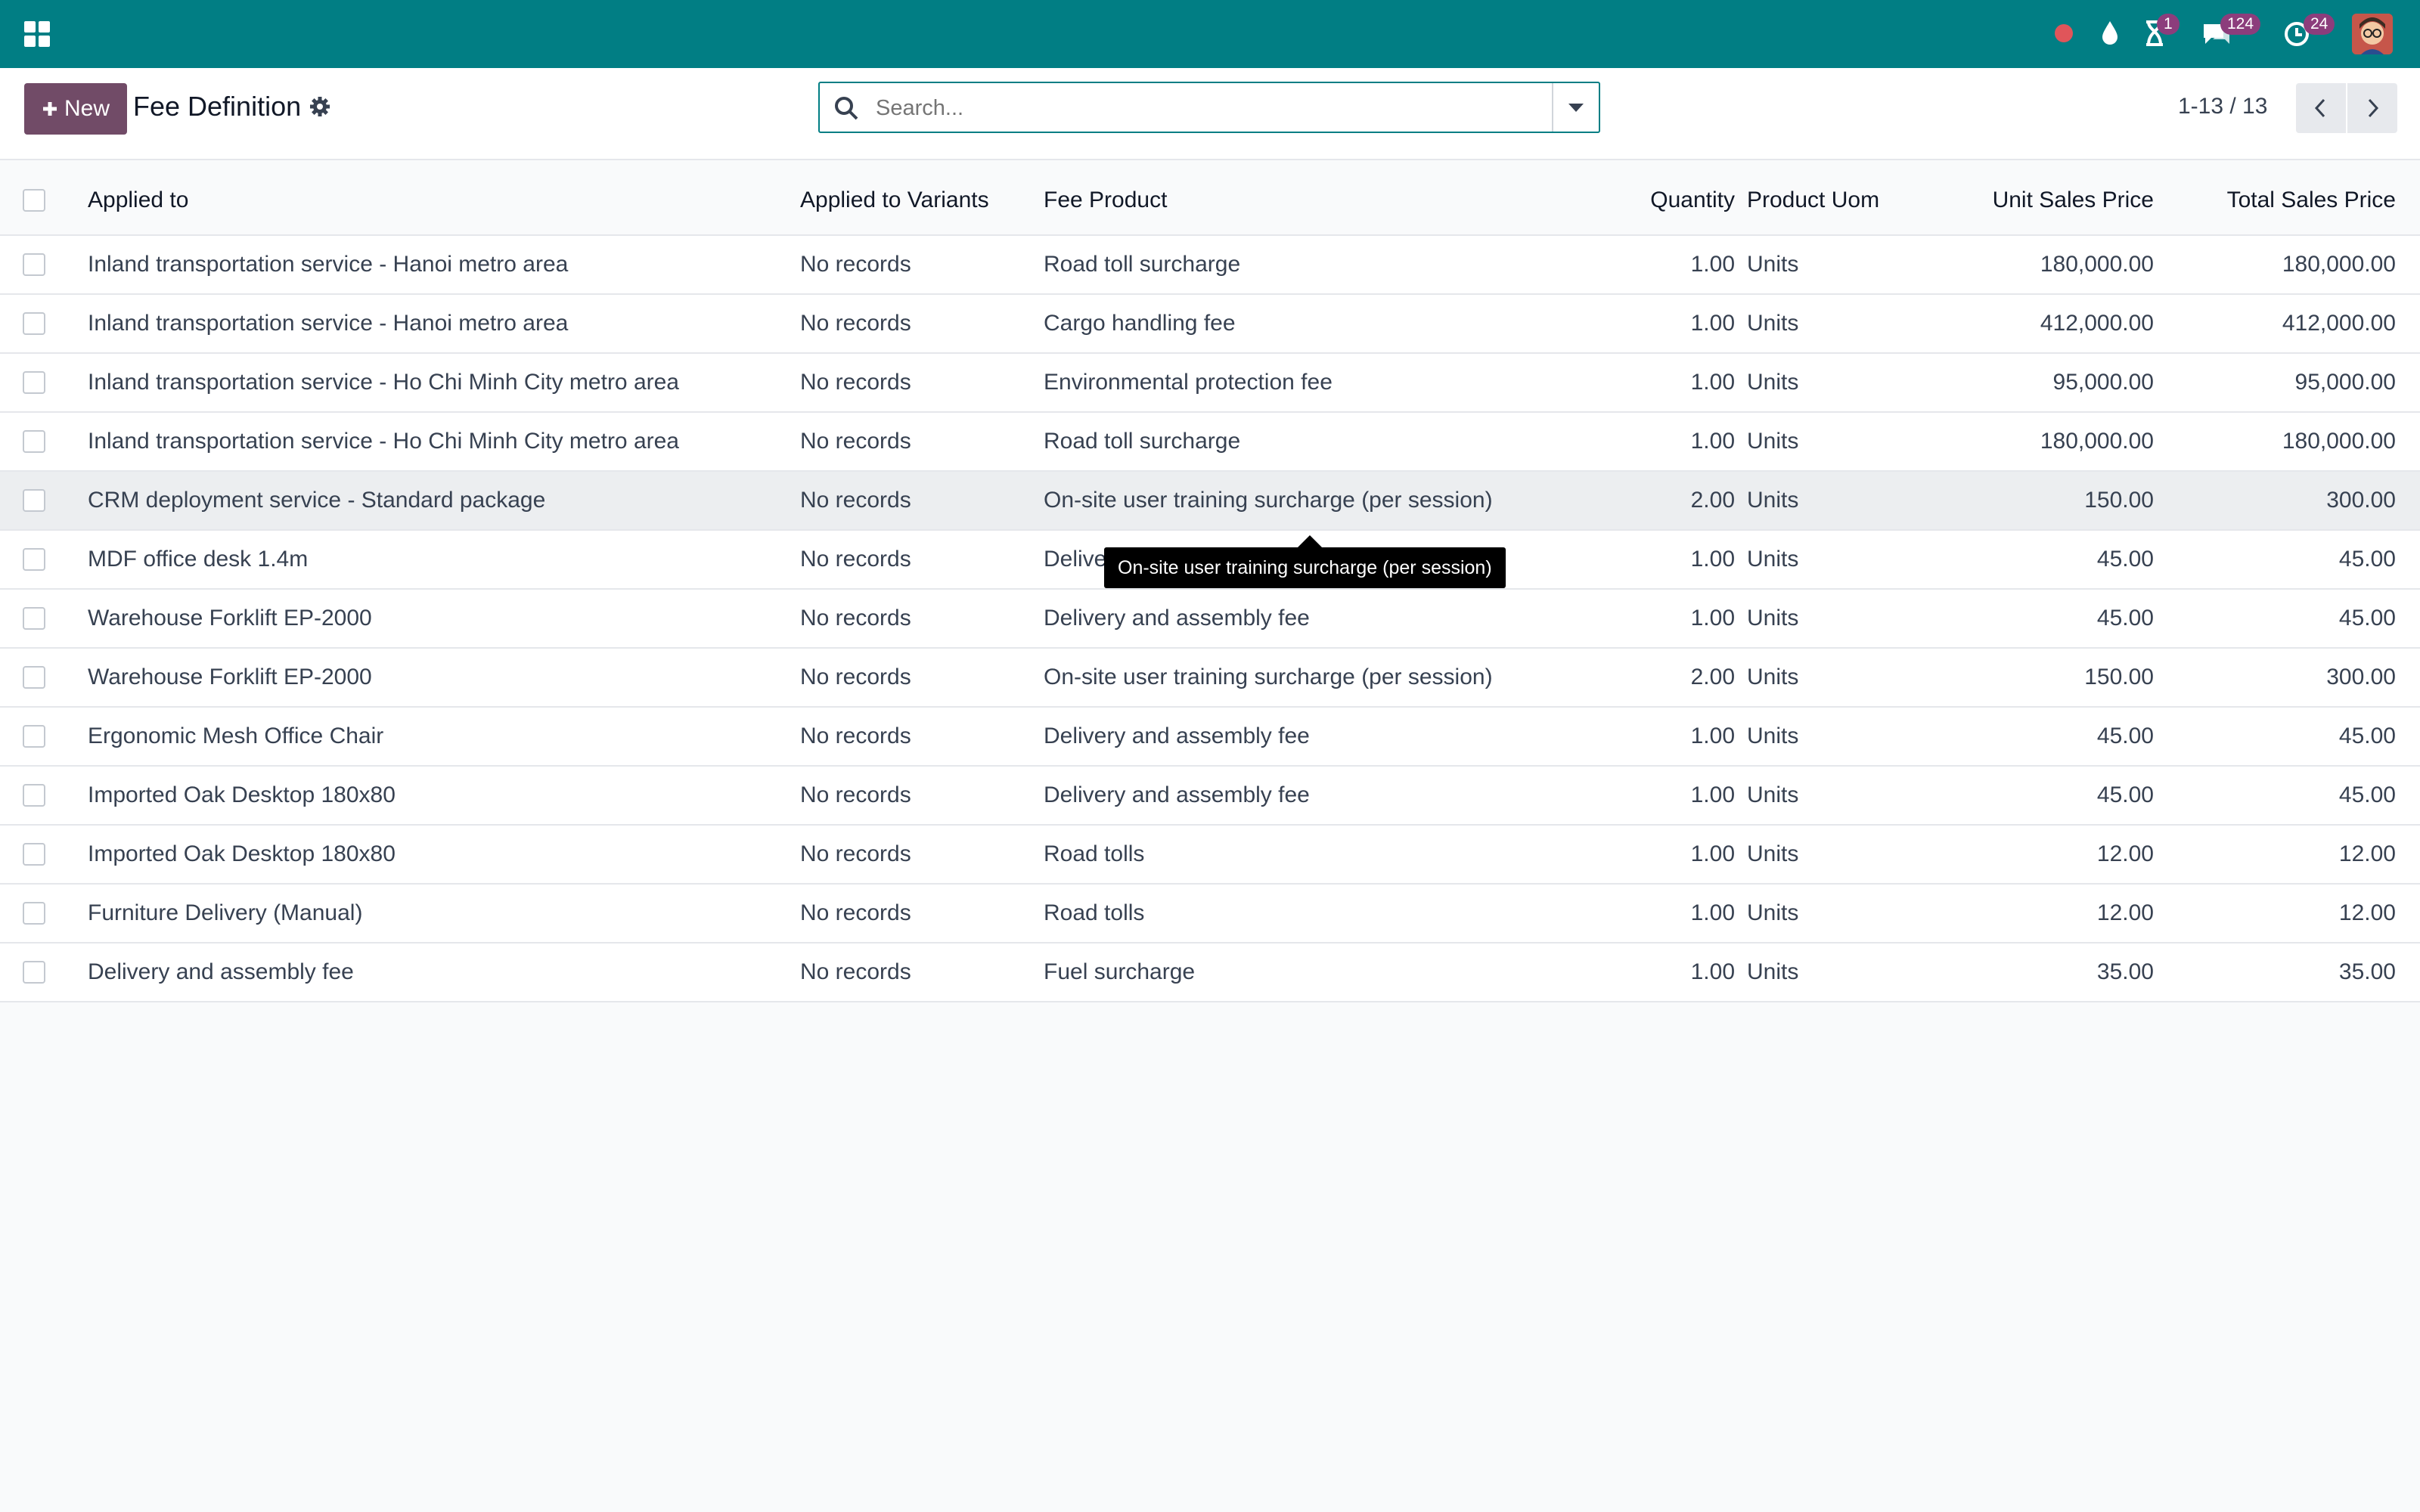  I want to click on cell-unit-price: 12.00, so click(2125, 853).